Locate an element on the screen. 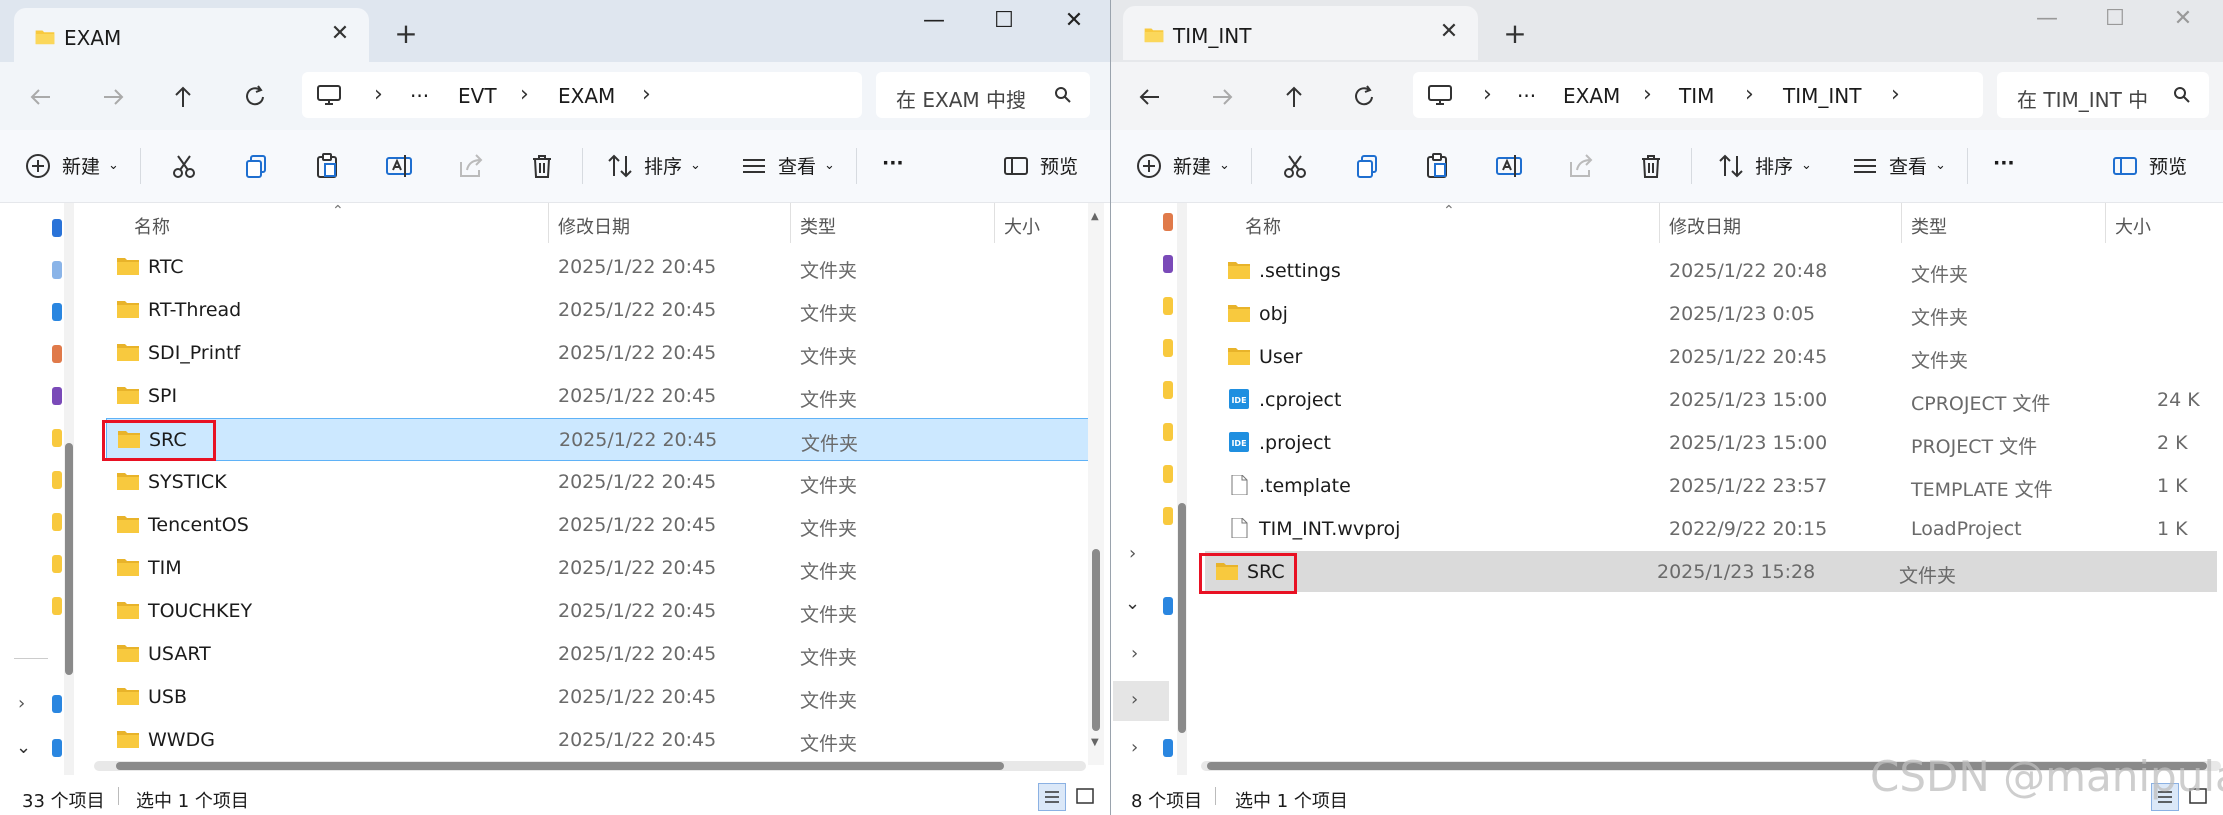  sort-button: 排序 is located at coordinates (1774, 166).